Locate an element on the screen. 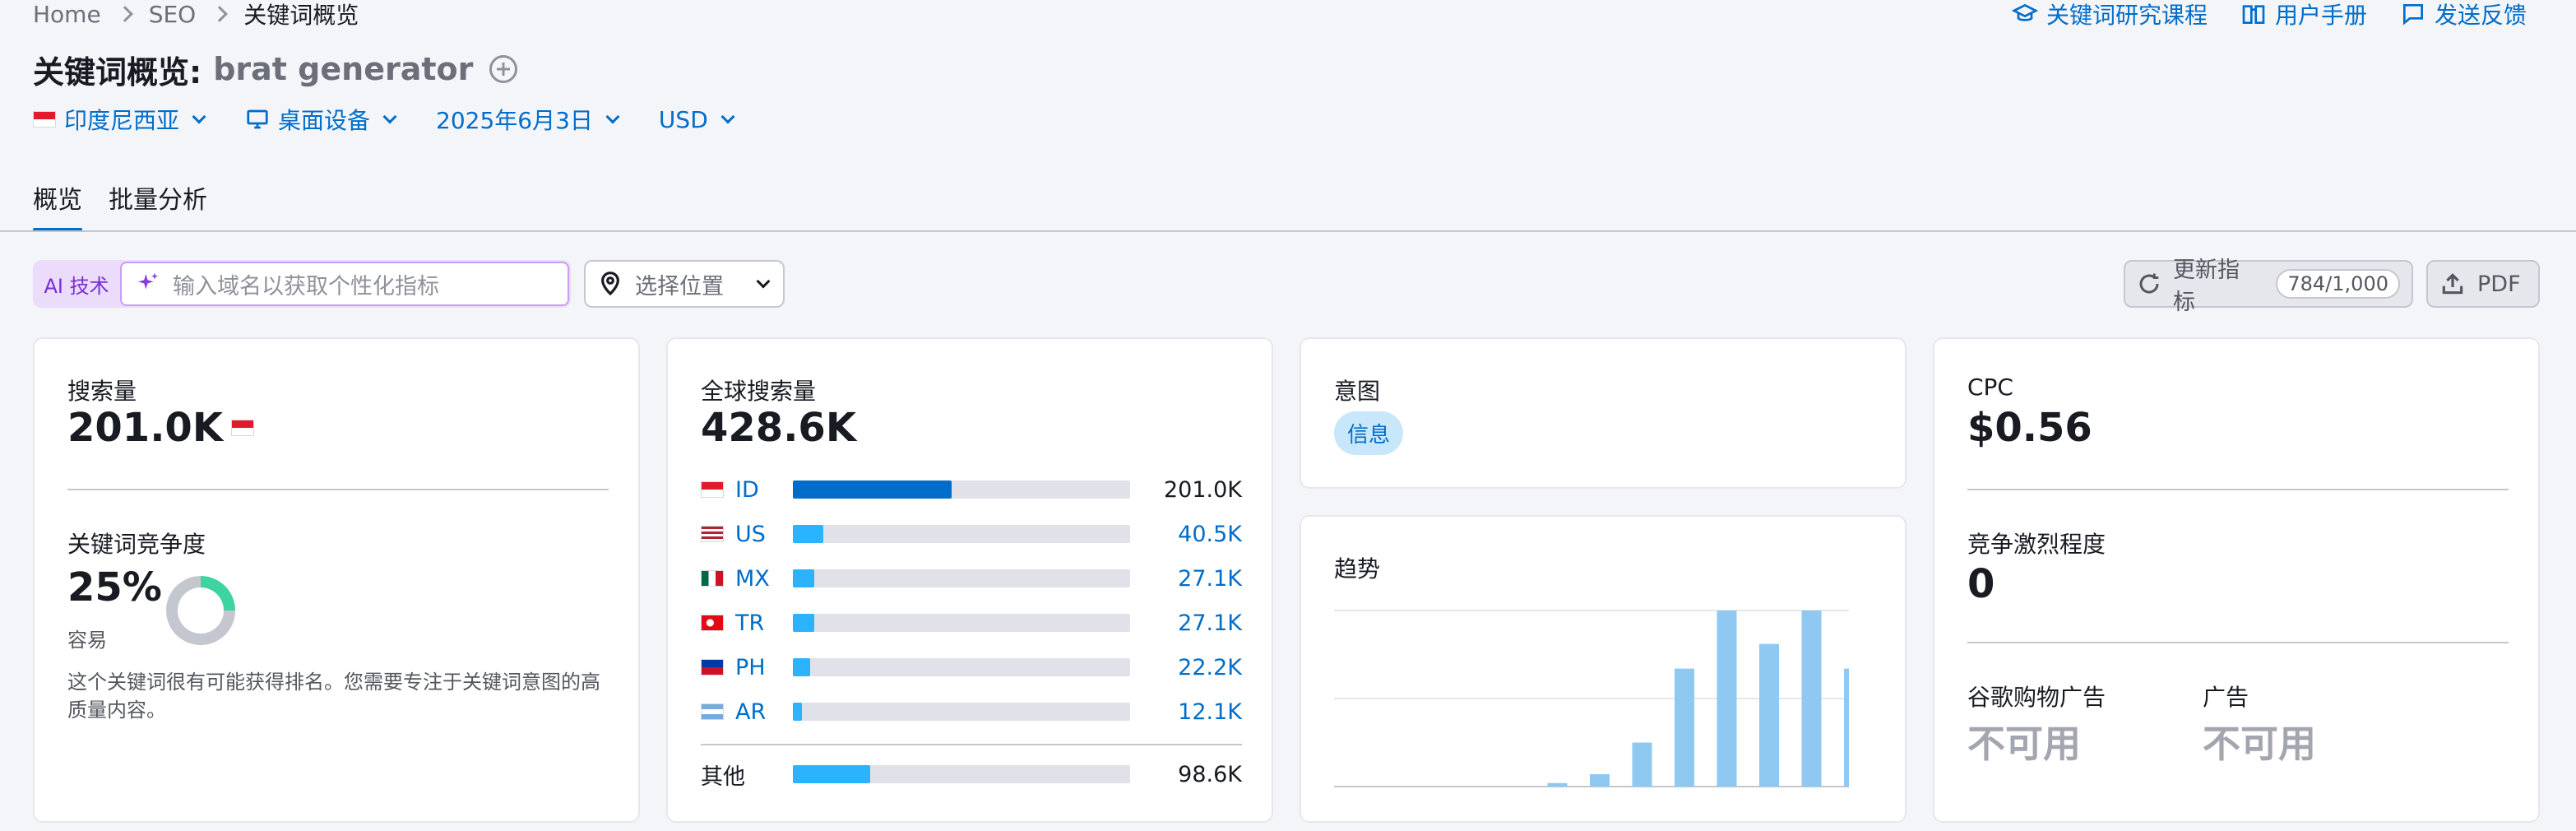  tab-bulk-analysis: 批量分析 is located at coordinates (158, 202).